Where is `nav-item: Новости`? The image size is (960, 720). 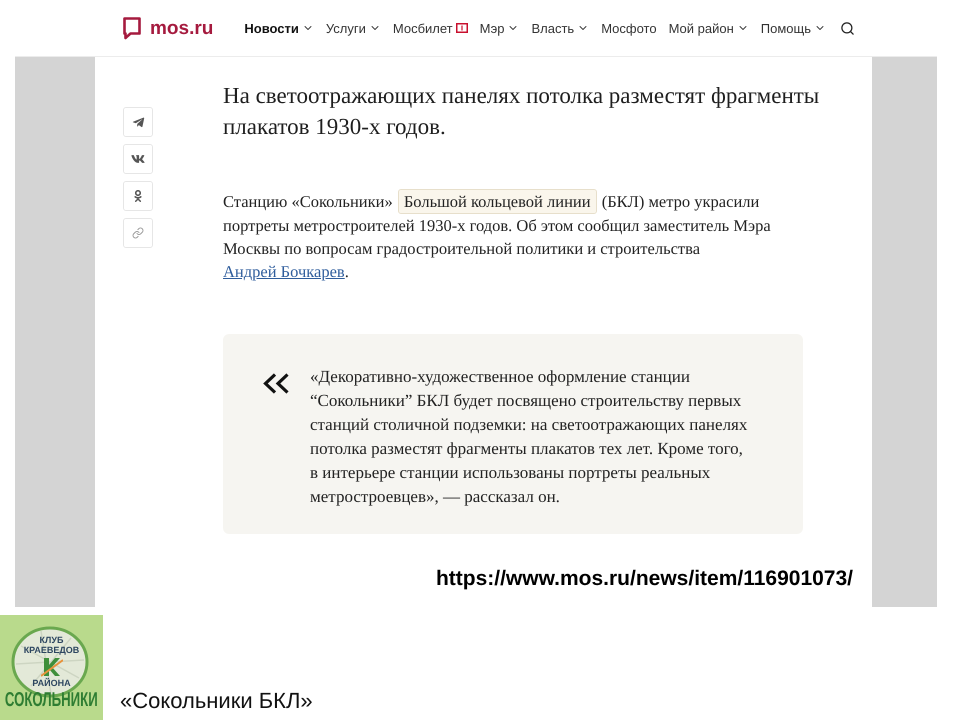
nav-item: Новости is located at coordinates (279, 28).